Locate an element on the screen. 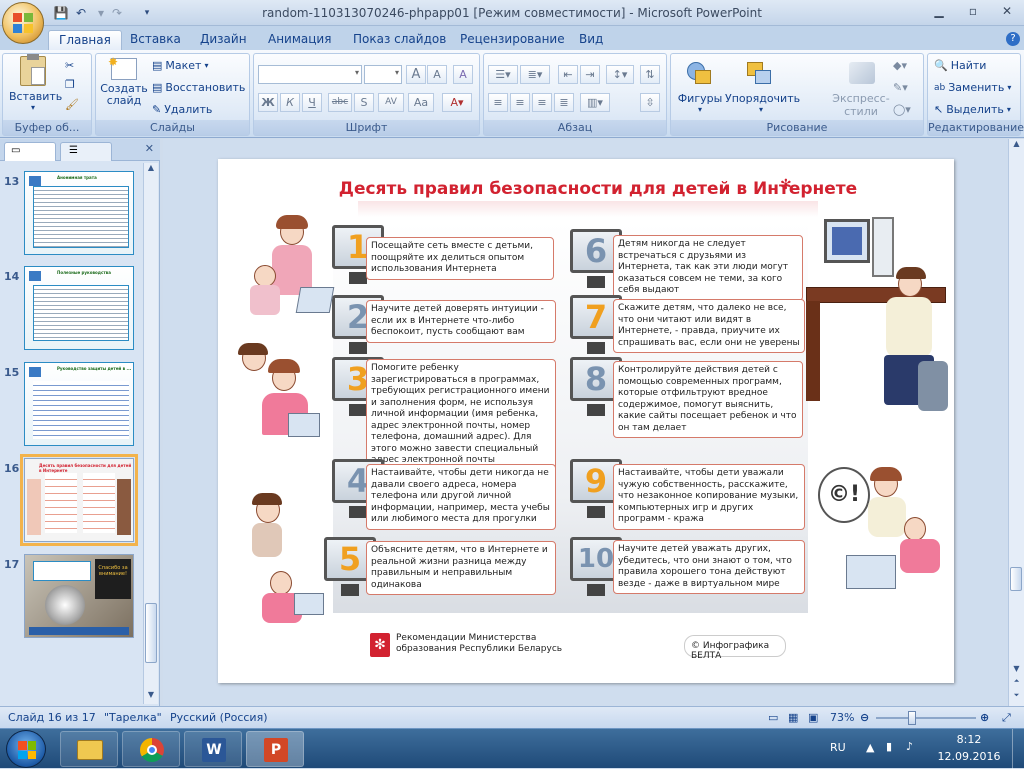 This screenshot has height=769, width=1024. clock-time: 8:12 is located at coordinates (969, 739).